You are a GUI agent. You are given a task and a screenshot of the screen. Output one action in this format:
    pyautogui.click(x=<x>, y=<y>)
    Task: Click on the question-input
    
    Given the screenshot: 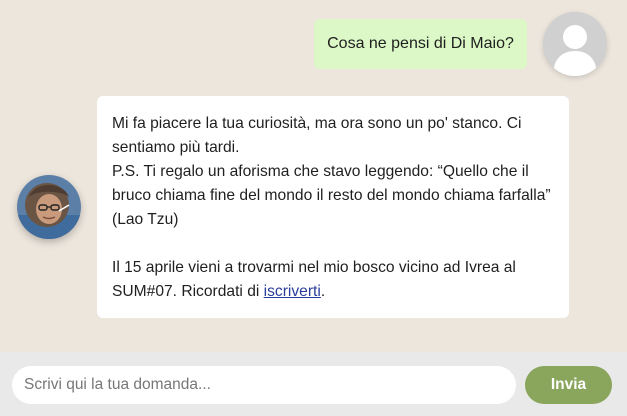 What is the action you would take?
    pyautogui.click(x=264, y=385)
    